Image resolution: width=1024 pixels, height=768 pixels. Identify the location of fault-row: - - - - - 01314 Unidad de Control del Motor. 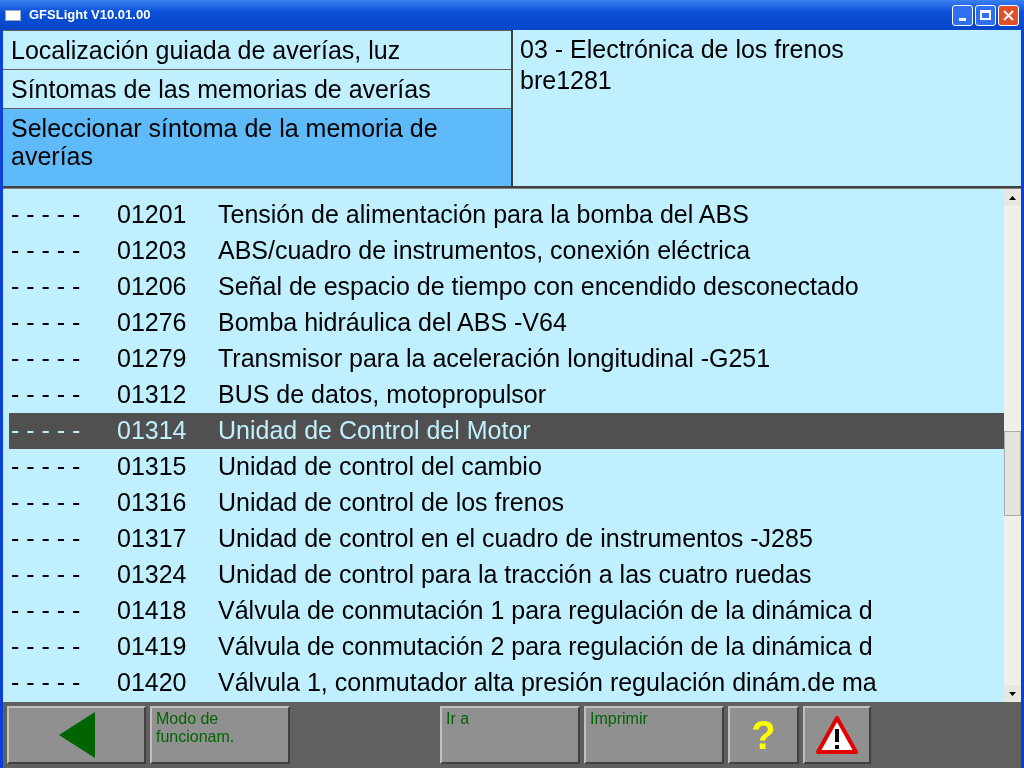
(506, 431).